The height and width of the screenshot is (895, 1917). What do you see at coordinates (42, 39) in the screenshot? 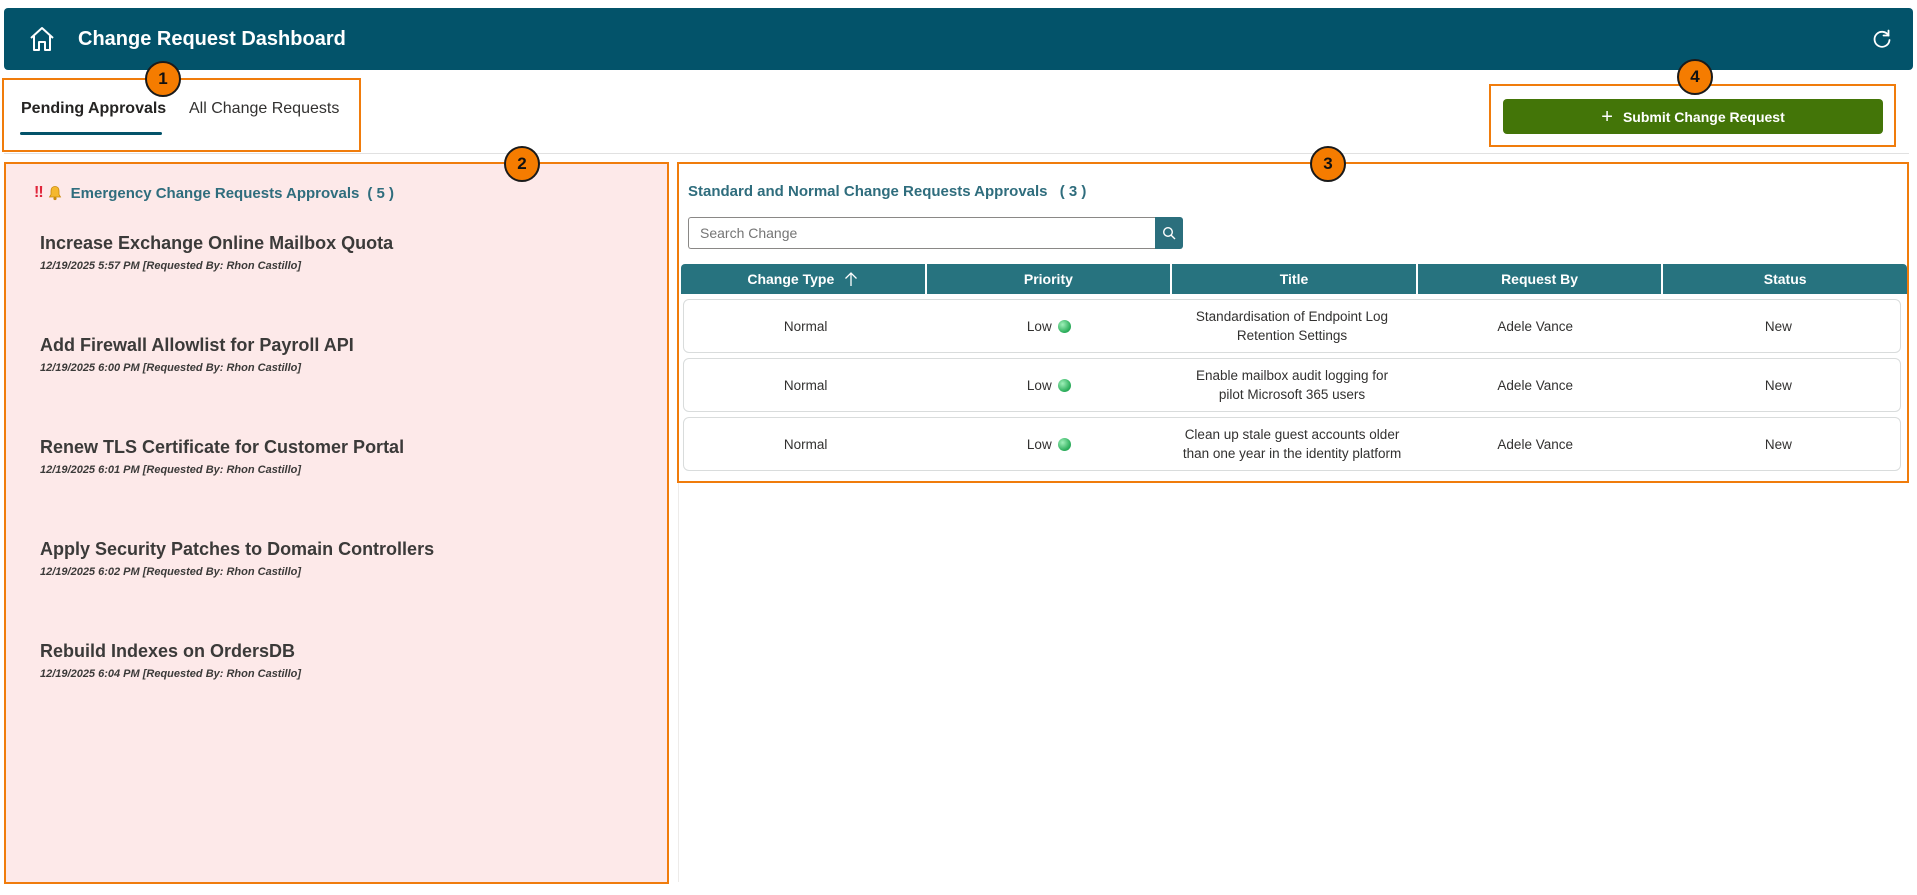
I see `home-icon` at bounding box center [42, 39].